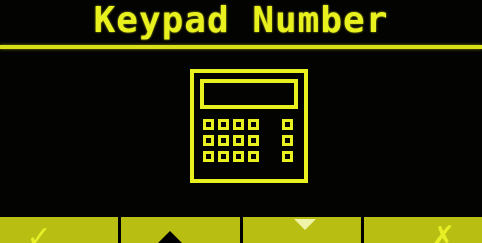 The image size is (482, 243). What do you see at coordinates (170, 237) in the screenshot?
I see `up-arrow-icon` at bounding box center [170, 237].